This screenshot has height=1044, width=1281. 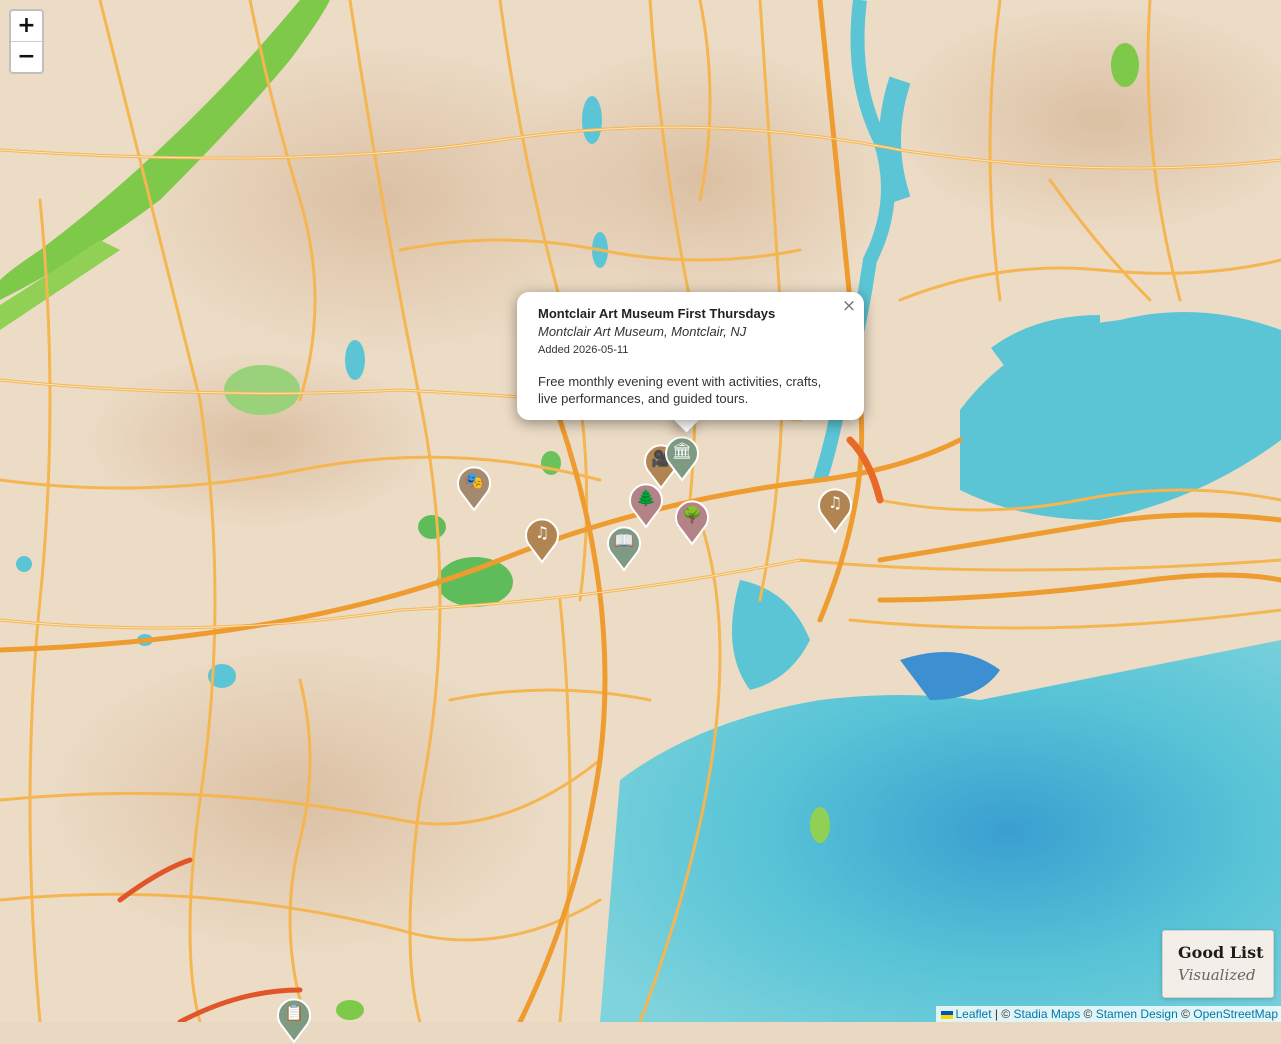 What do you see at coordinates (690, 313) in the screenshot?
I see `popup-title: Montclair Art Museum First Thursdays` at bounding box center [690, 313].